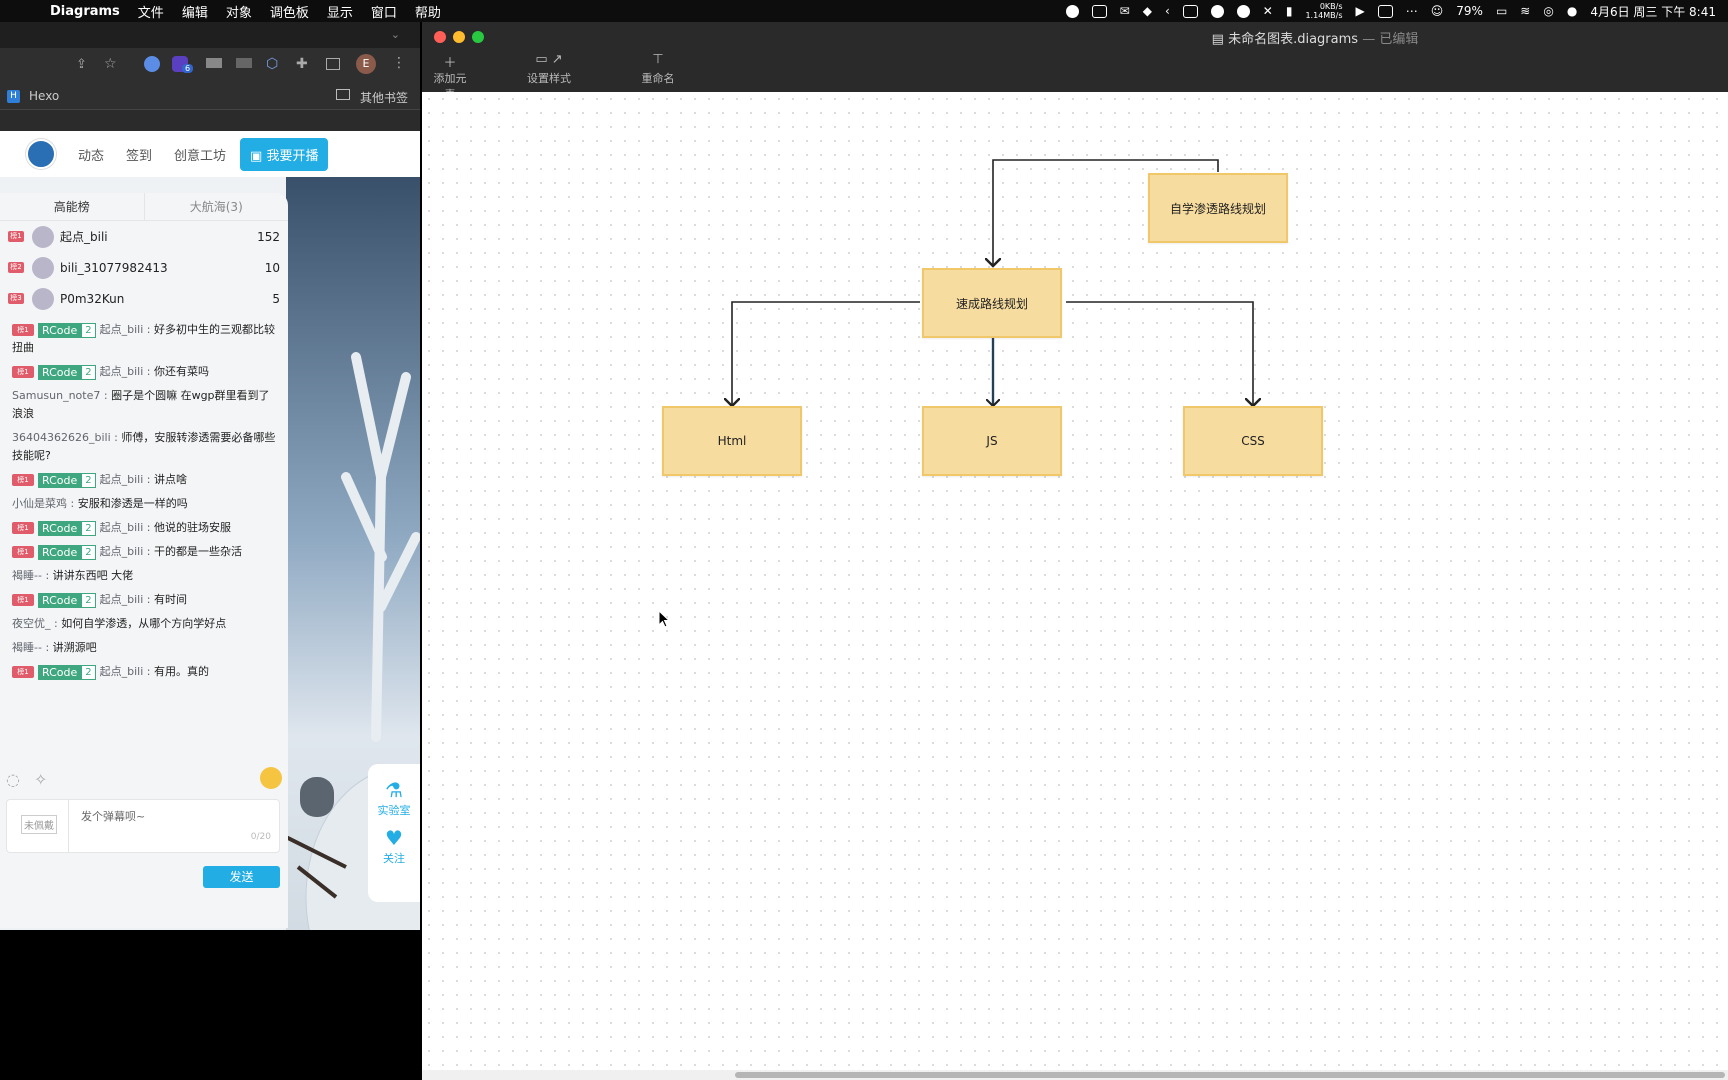 The image size is (1728, 1080). I want to click on extension-cube-icon: ⬡, so click(272, 64).